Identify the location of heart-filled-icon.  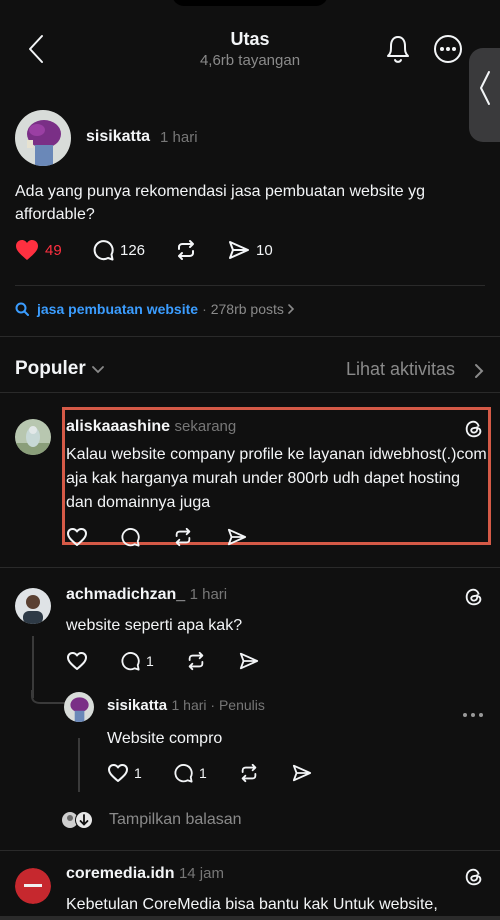
(27, 250).